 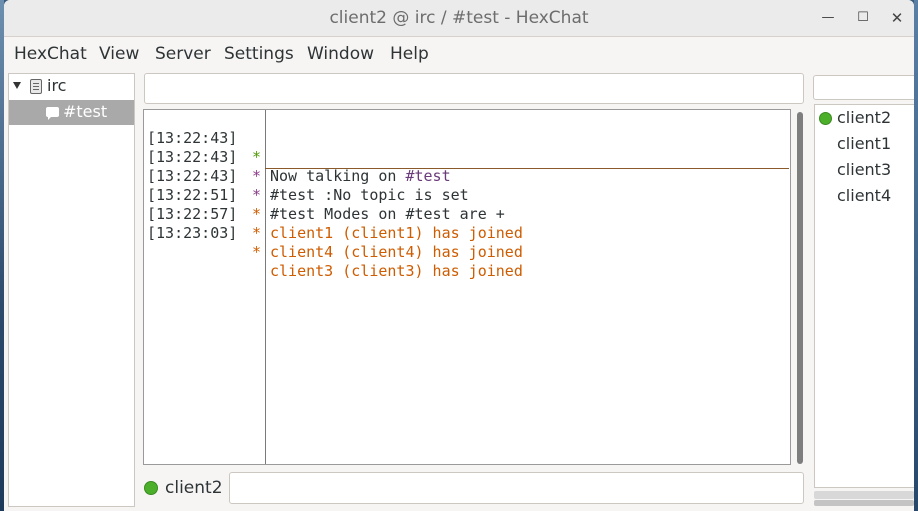 I want to click on nick-button: client2, so click(x=194, y=488).